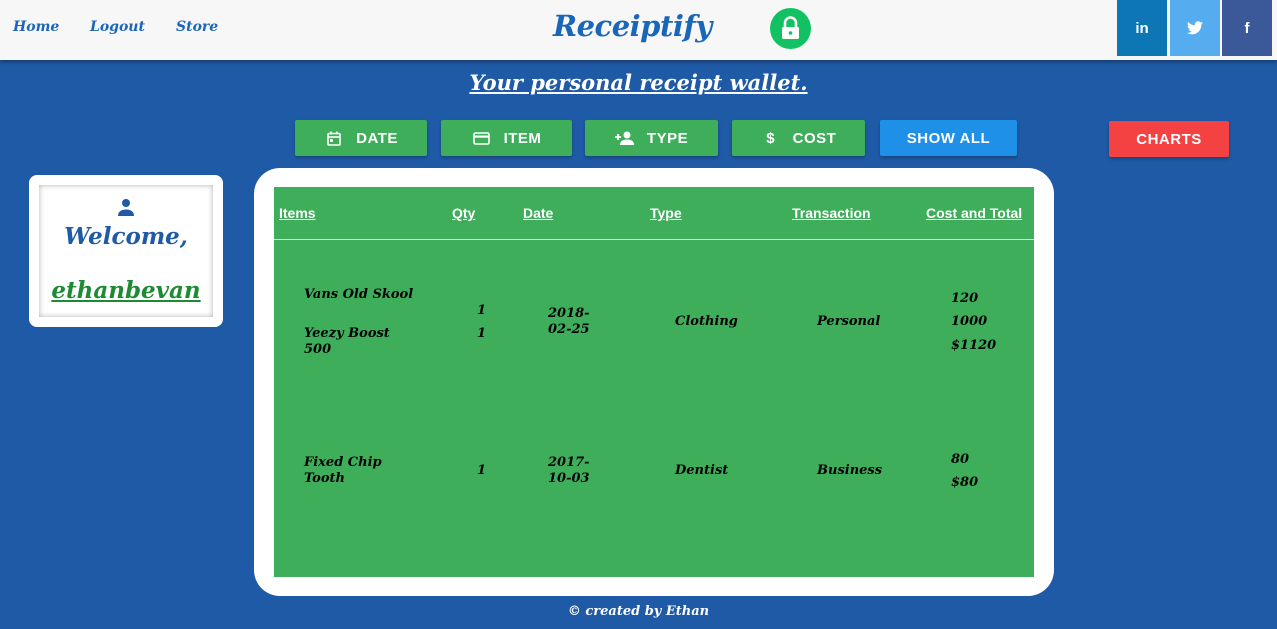 The width and height of the screenshot is (1277, 629). I want to click on welcome-panel: Welcome, ethanbevan, so click(126, 251).